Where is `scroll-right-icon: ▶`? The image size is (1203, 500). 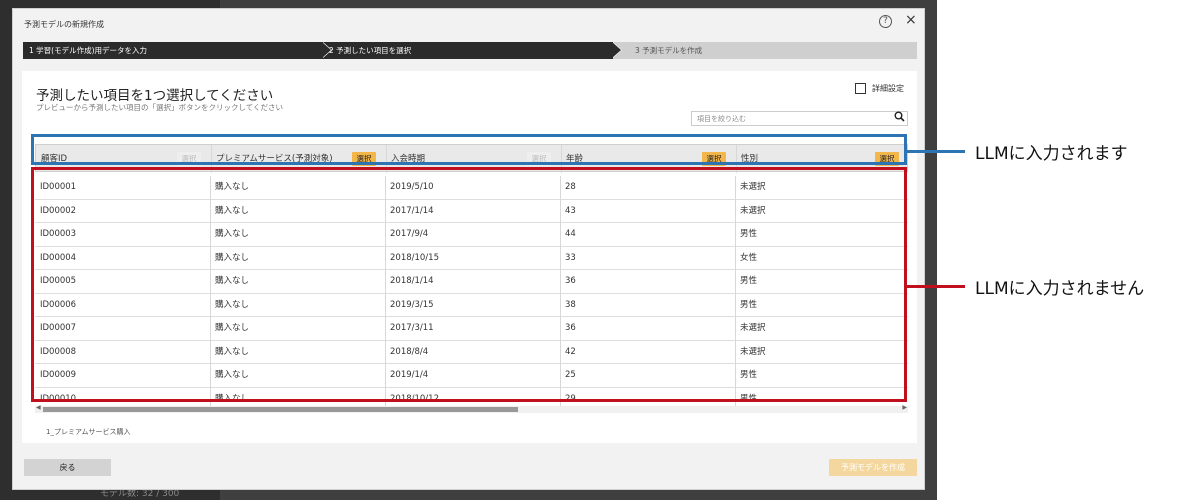 scroll-right-icon: ▶ is located at coordinates (904, 407).